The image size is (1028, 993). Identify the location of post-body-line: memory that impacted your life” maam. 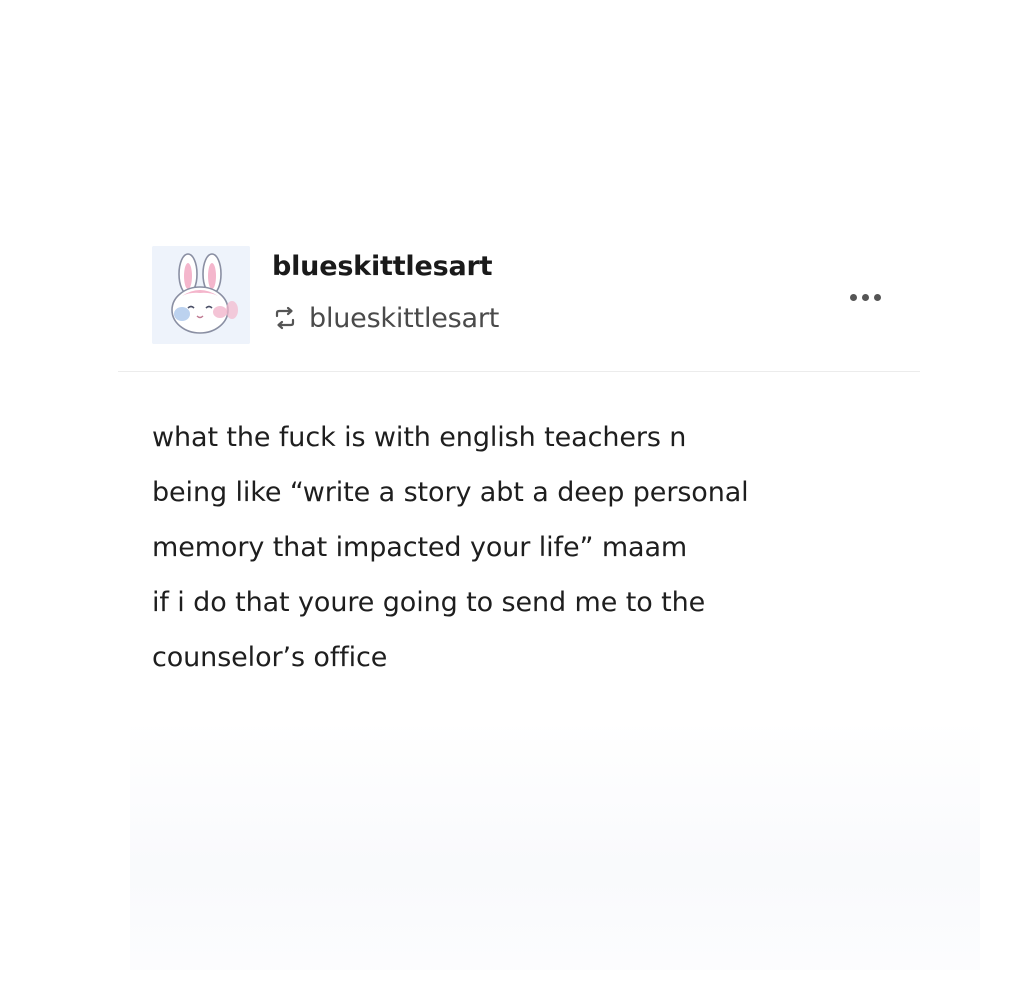
(420, 547).